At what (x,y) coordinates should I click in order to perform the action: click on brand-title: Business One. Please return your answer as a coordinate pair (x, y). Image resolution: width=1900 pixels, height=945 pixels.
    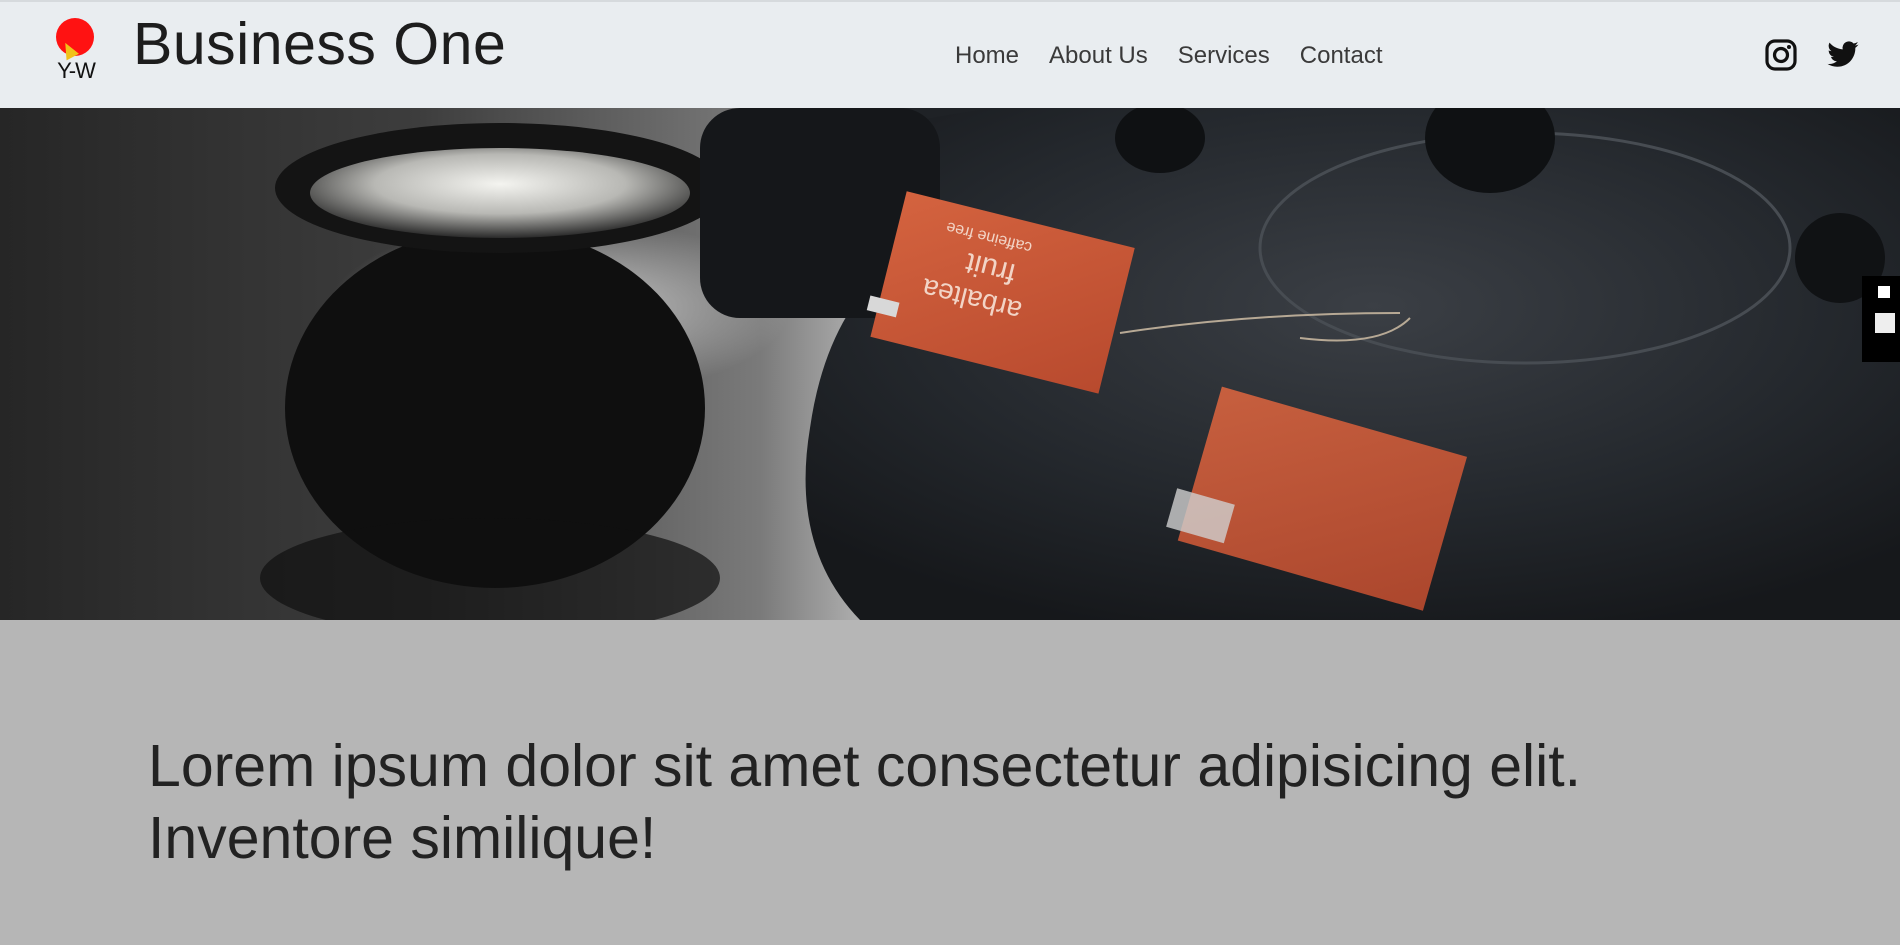
    Looking at the image, I should click on (319, 44).